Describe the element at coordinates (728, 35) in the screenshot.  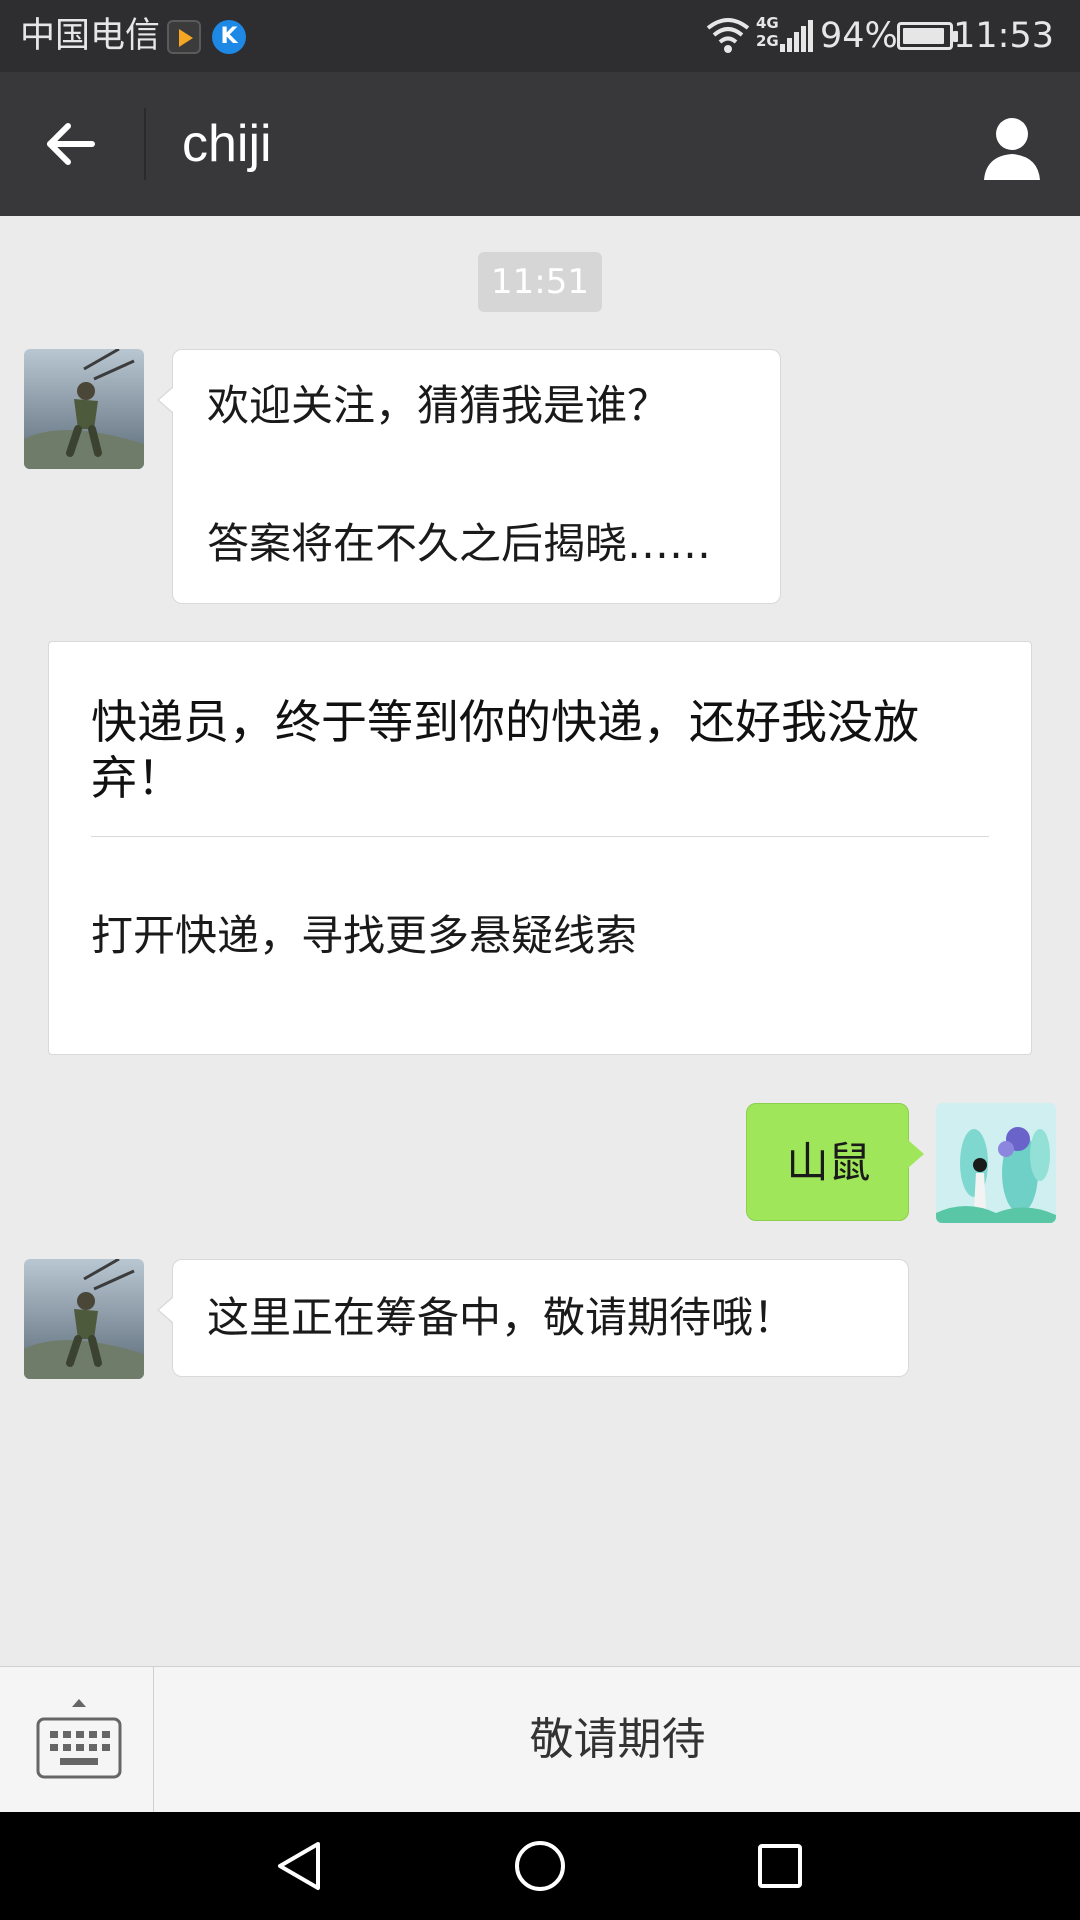
I see `wifi-icon` at that location.